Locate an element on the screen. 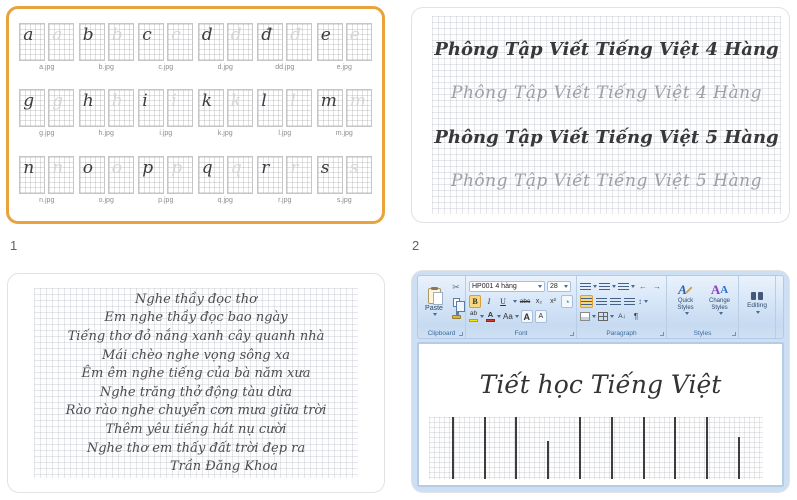 Image resolution: width=797 pixels, height=500 pixels. document-title: Tiết học Tiếng Việt is located at coordinates (600, 384).